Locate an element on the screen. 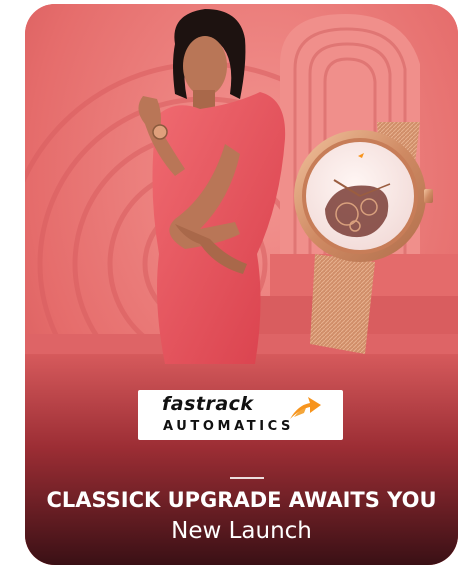 The height and width of the screenshot is (571, 467). fastrack-arrow-logo-icon is located at coordinates (305, 408).